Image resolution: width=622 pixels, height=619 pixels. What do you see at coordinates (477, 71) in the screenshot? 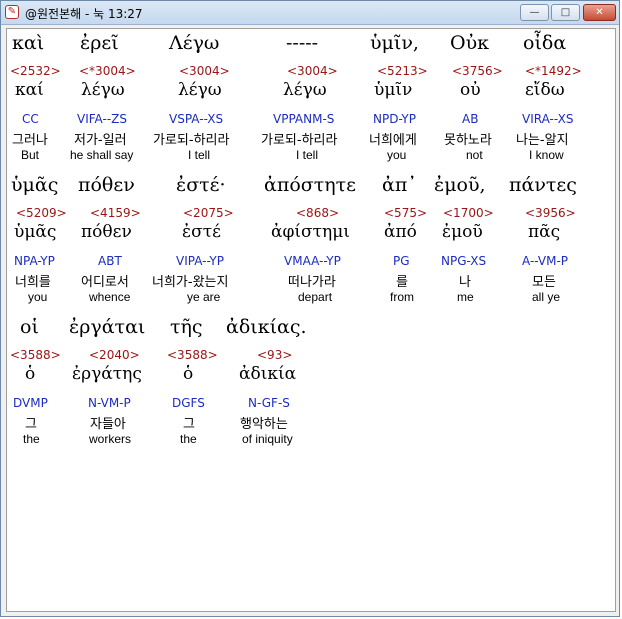
I see `strong-number: <3756>` at bounding box center [477, 71].